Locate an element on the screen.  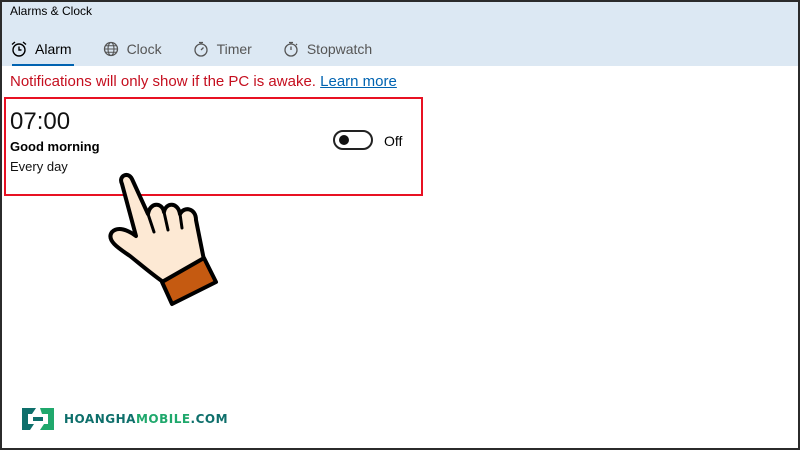
timer-icon is located at coordinates (200, 49).